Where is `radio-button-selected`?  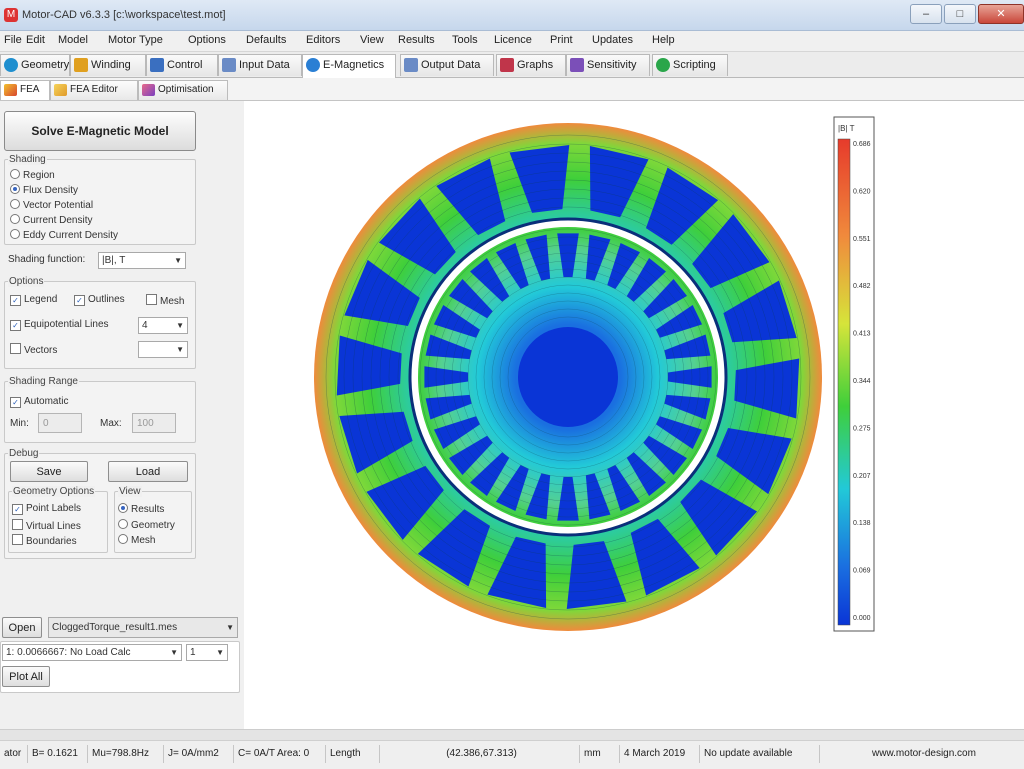 radio-button-selected is located at coordinates (15, 189).